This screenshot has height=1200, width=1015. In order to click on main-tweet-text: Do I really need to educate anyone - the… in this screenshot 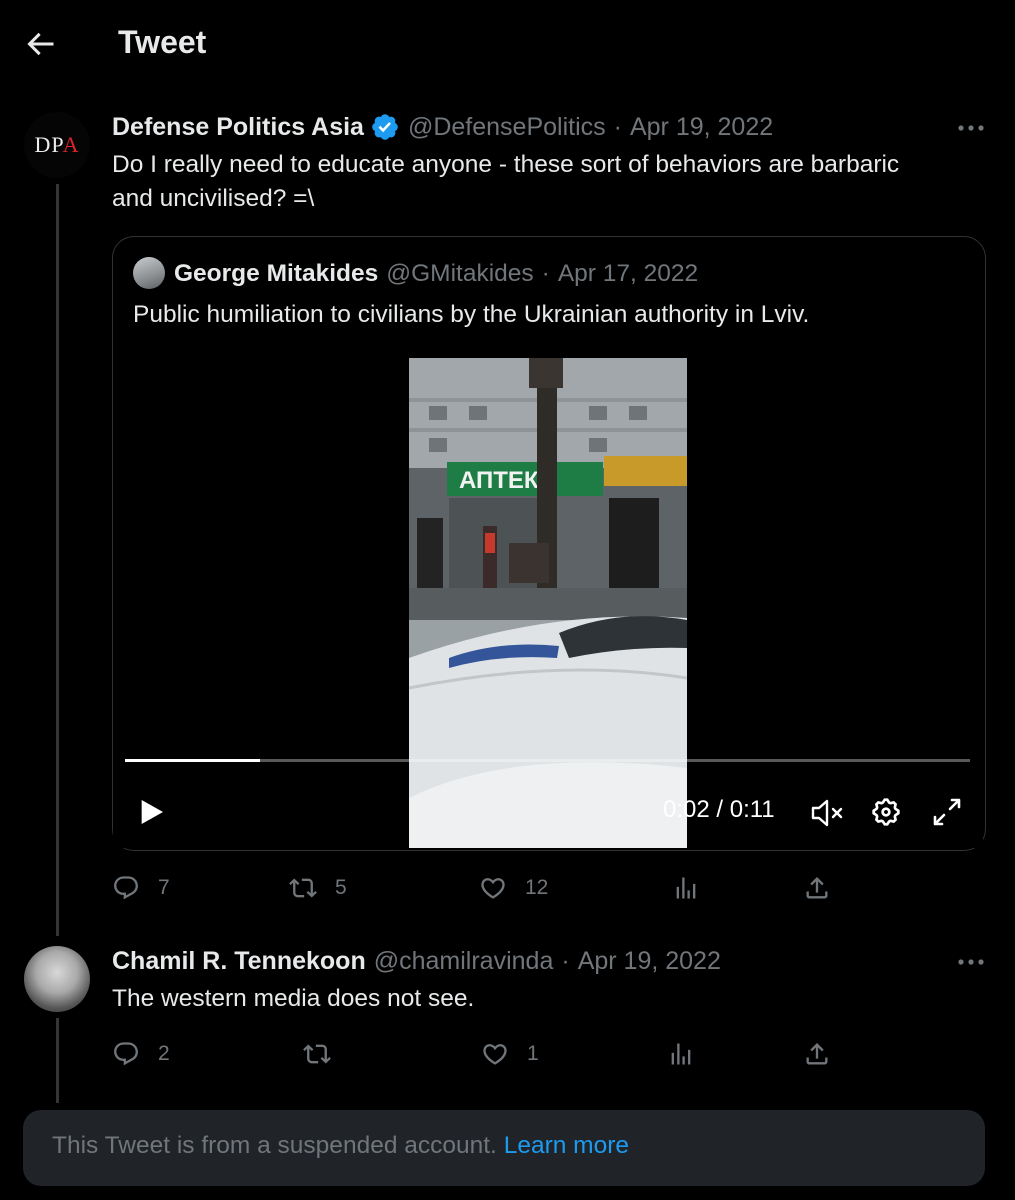, I will do `click(542, 182)`.